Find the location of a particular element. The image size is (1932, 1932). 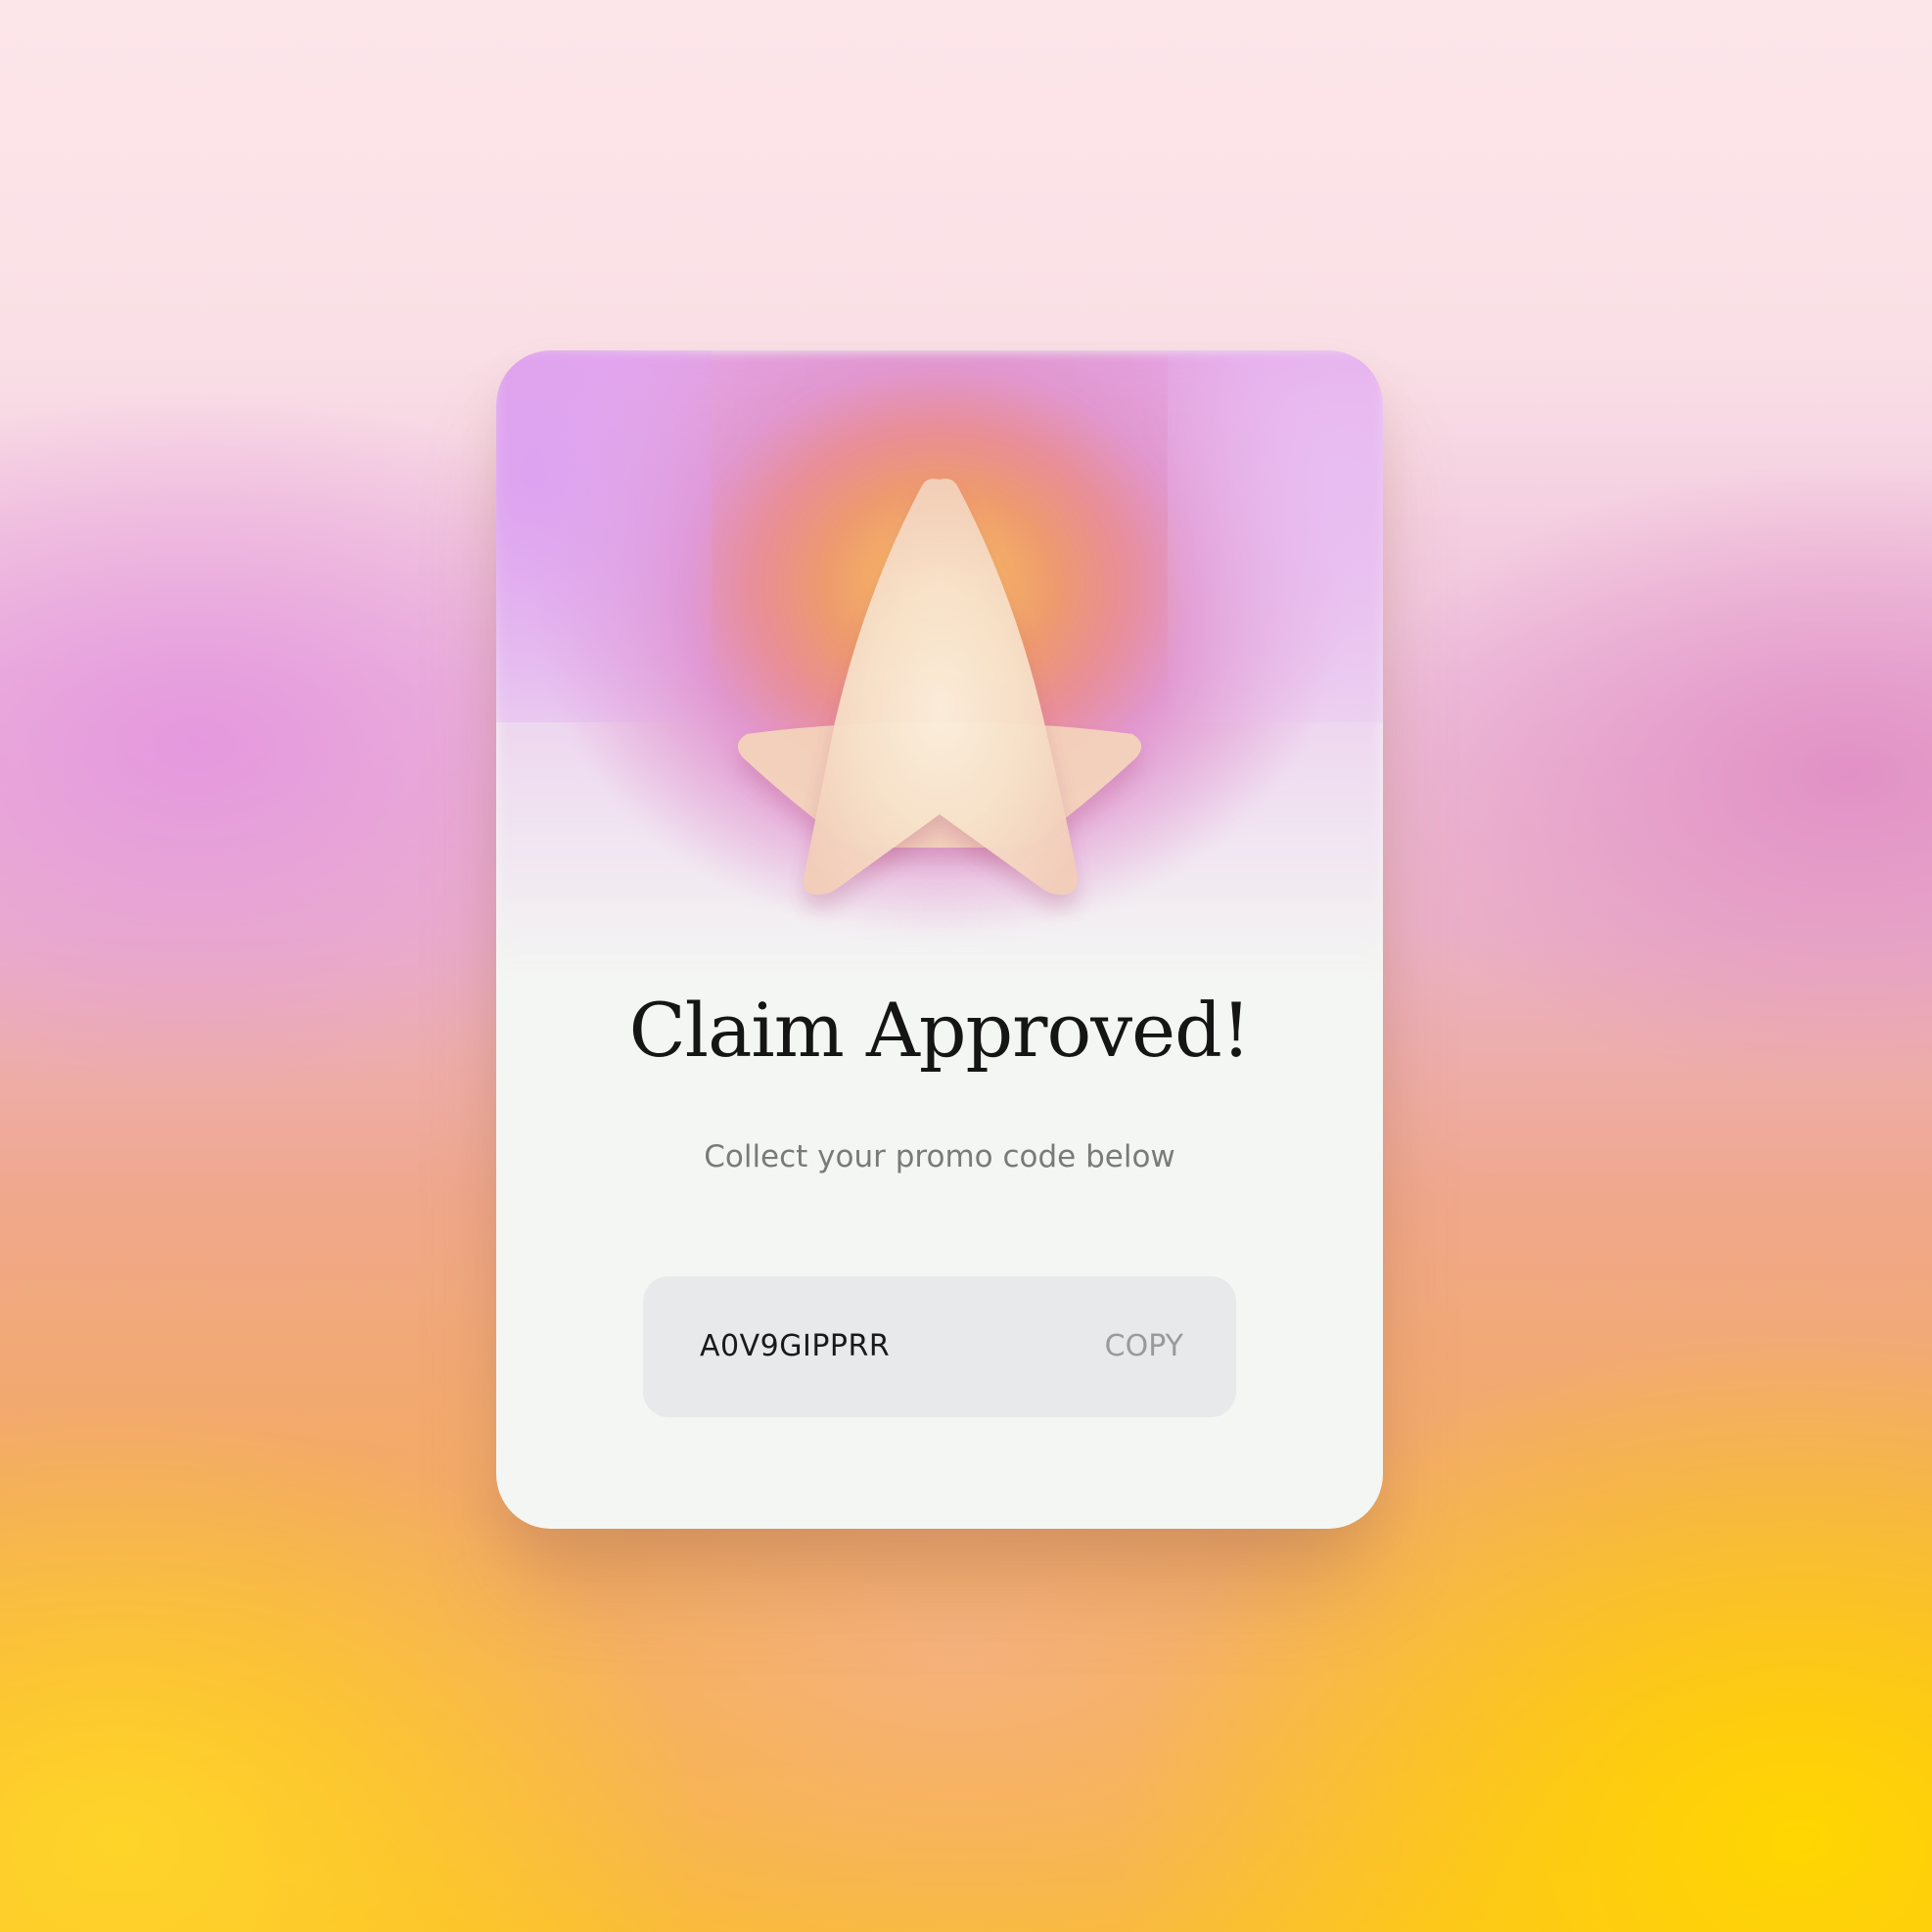

star-icon is located at coordinates (940, 683).